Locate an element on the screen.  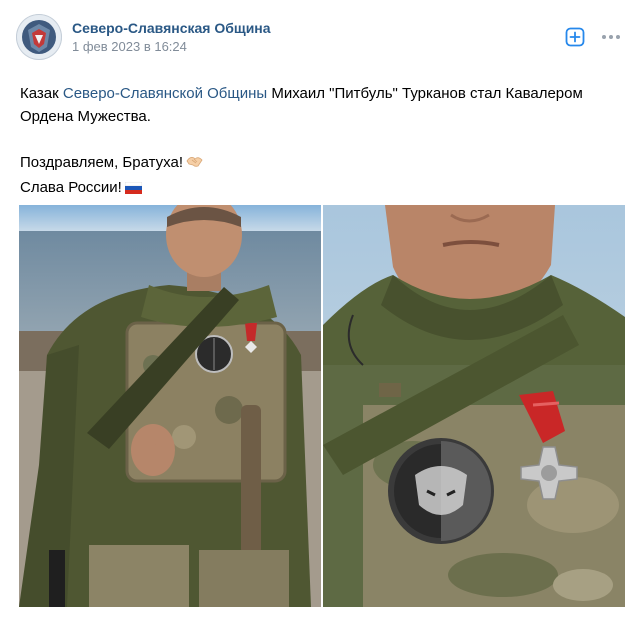
community-emblem-icon is located at coordinates (39, 37).